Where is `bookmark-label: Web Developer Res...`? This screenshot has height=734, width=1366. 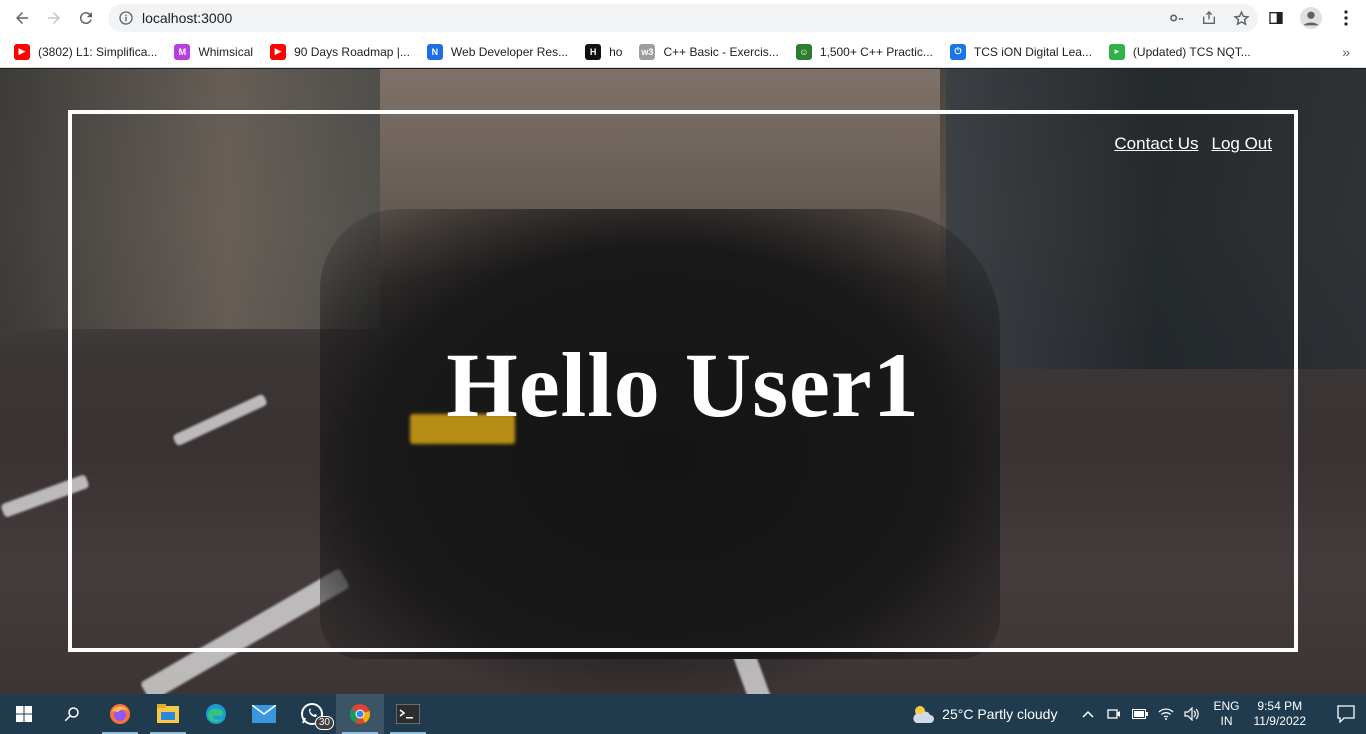 bookmark-label: Web Developer Res... is located at coordinates (509, 51).